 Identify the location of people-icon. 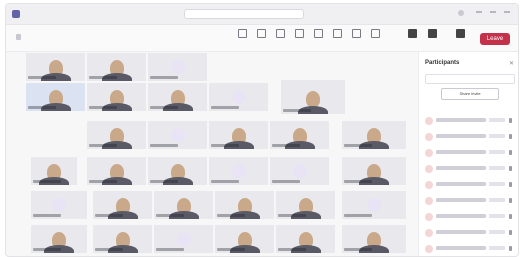
(261, 33).